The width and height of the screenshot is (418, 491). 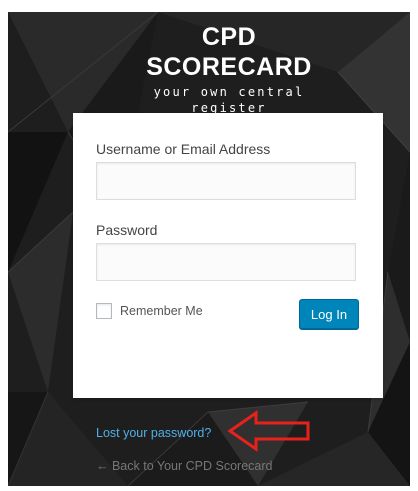 I want to click on username-input, so click(x=226, y=181).